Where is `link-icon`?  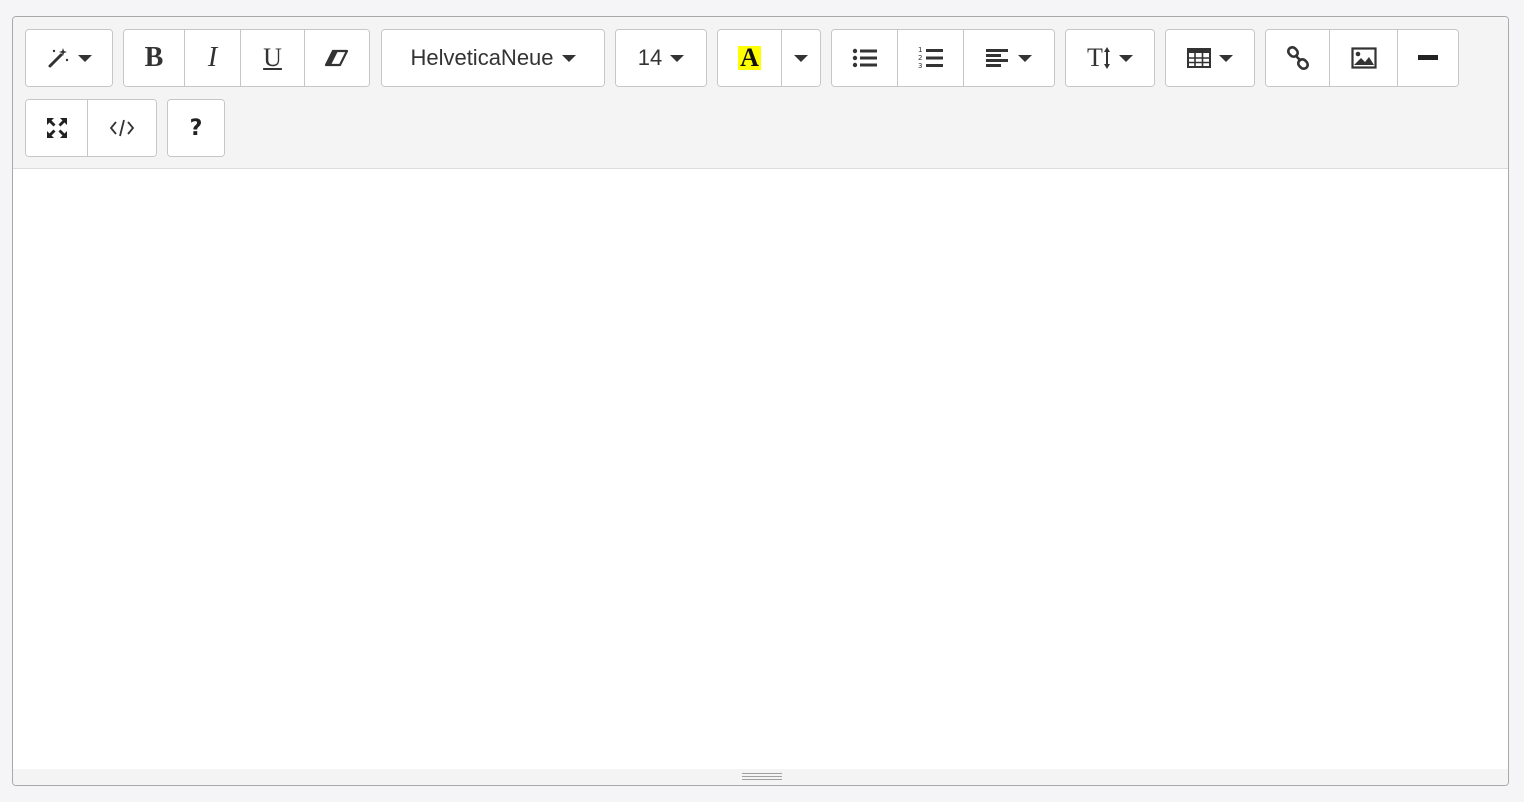 link-icon is located at coordinates (1298, 58).